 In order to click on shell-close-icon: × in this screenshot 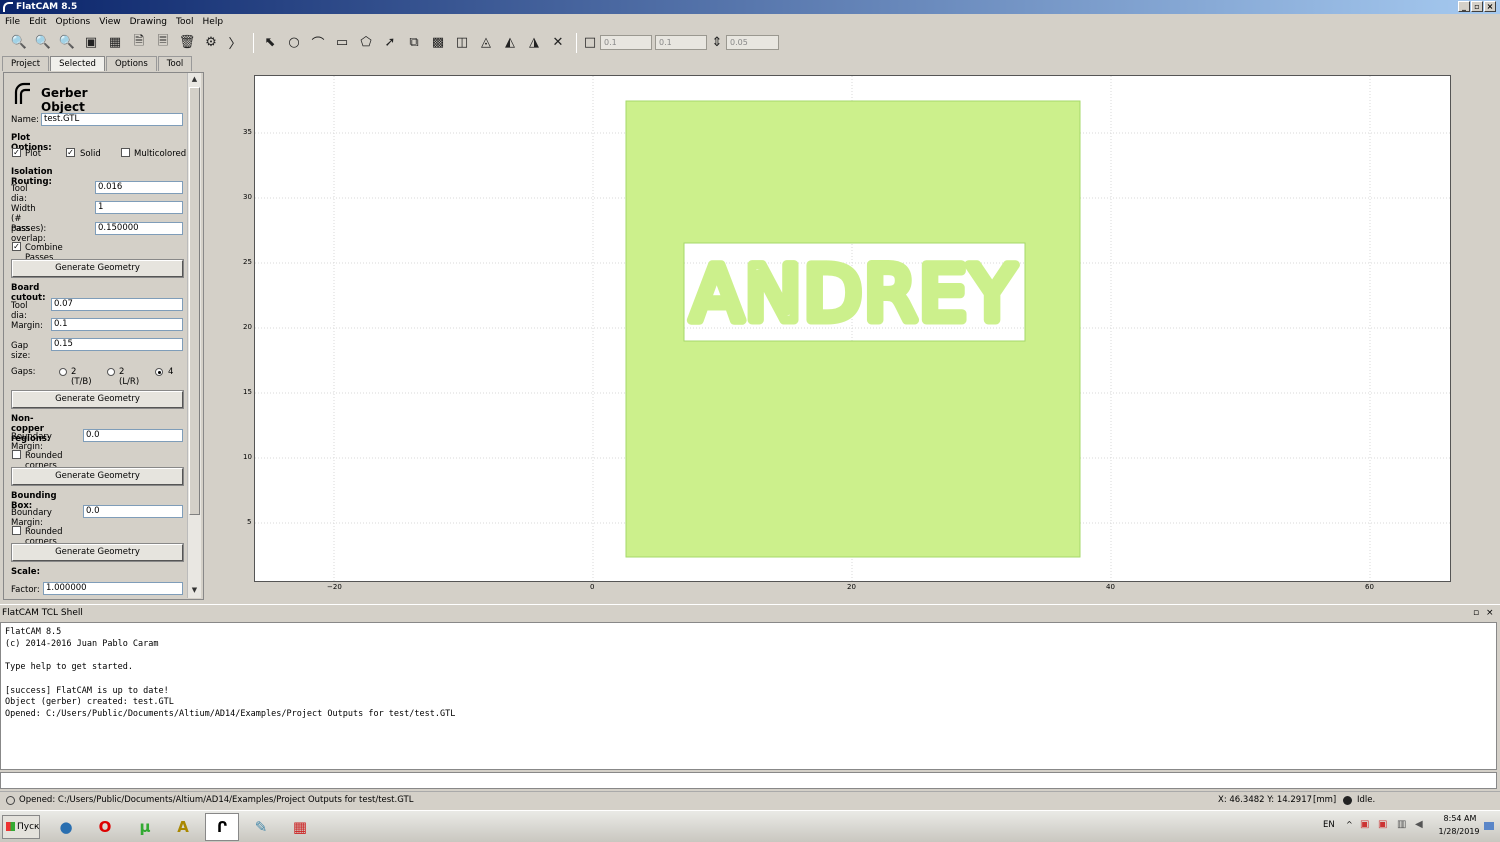, I will do `click(1490, 613)`.